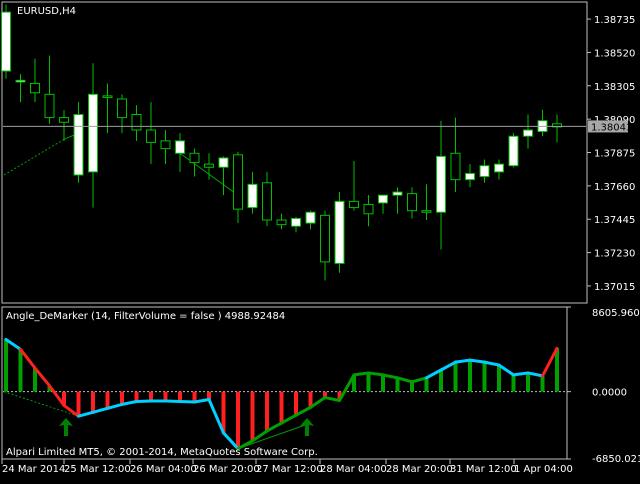 The height and width of the screenshot is (484, 640). Describe the element at coordinates (419, 469) in the screenshot. I see `time-tick-label: 28 Mar 20:00` at that location.